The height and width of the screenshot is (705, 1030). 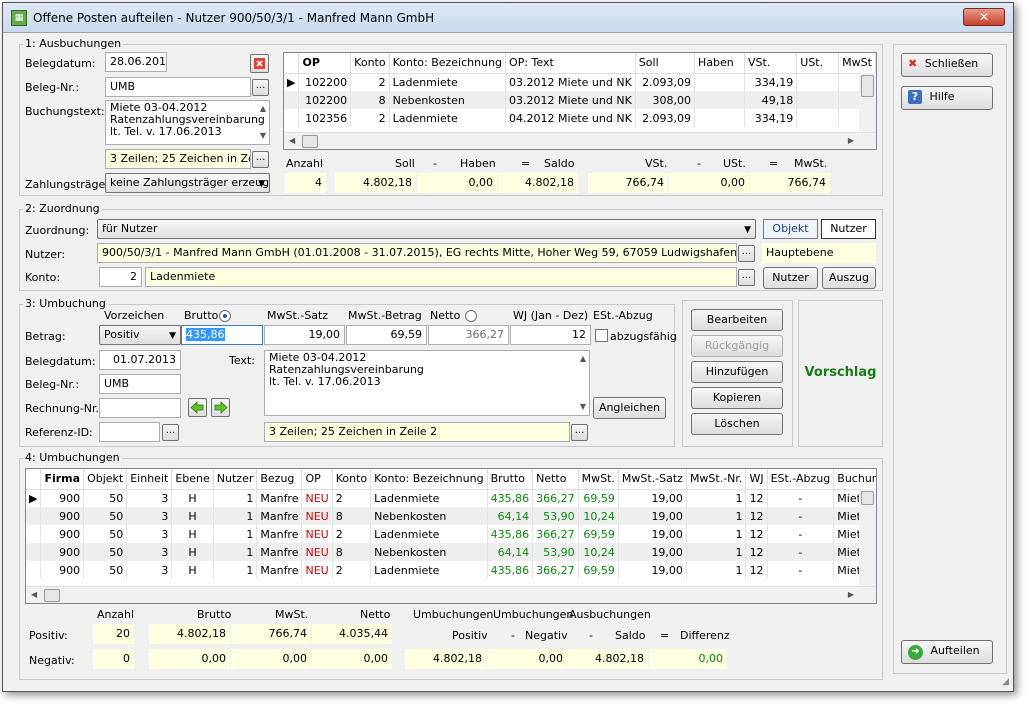 What do you see at coordinates (737, 320) in the screenshot?
I see `bearbeiten-button: Bearbeiten` at bounding box center [737, 320].